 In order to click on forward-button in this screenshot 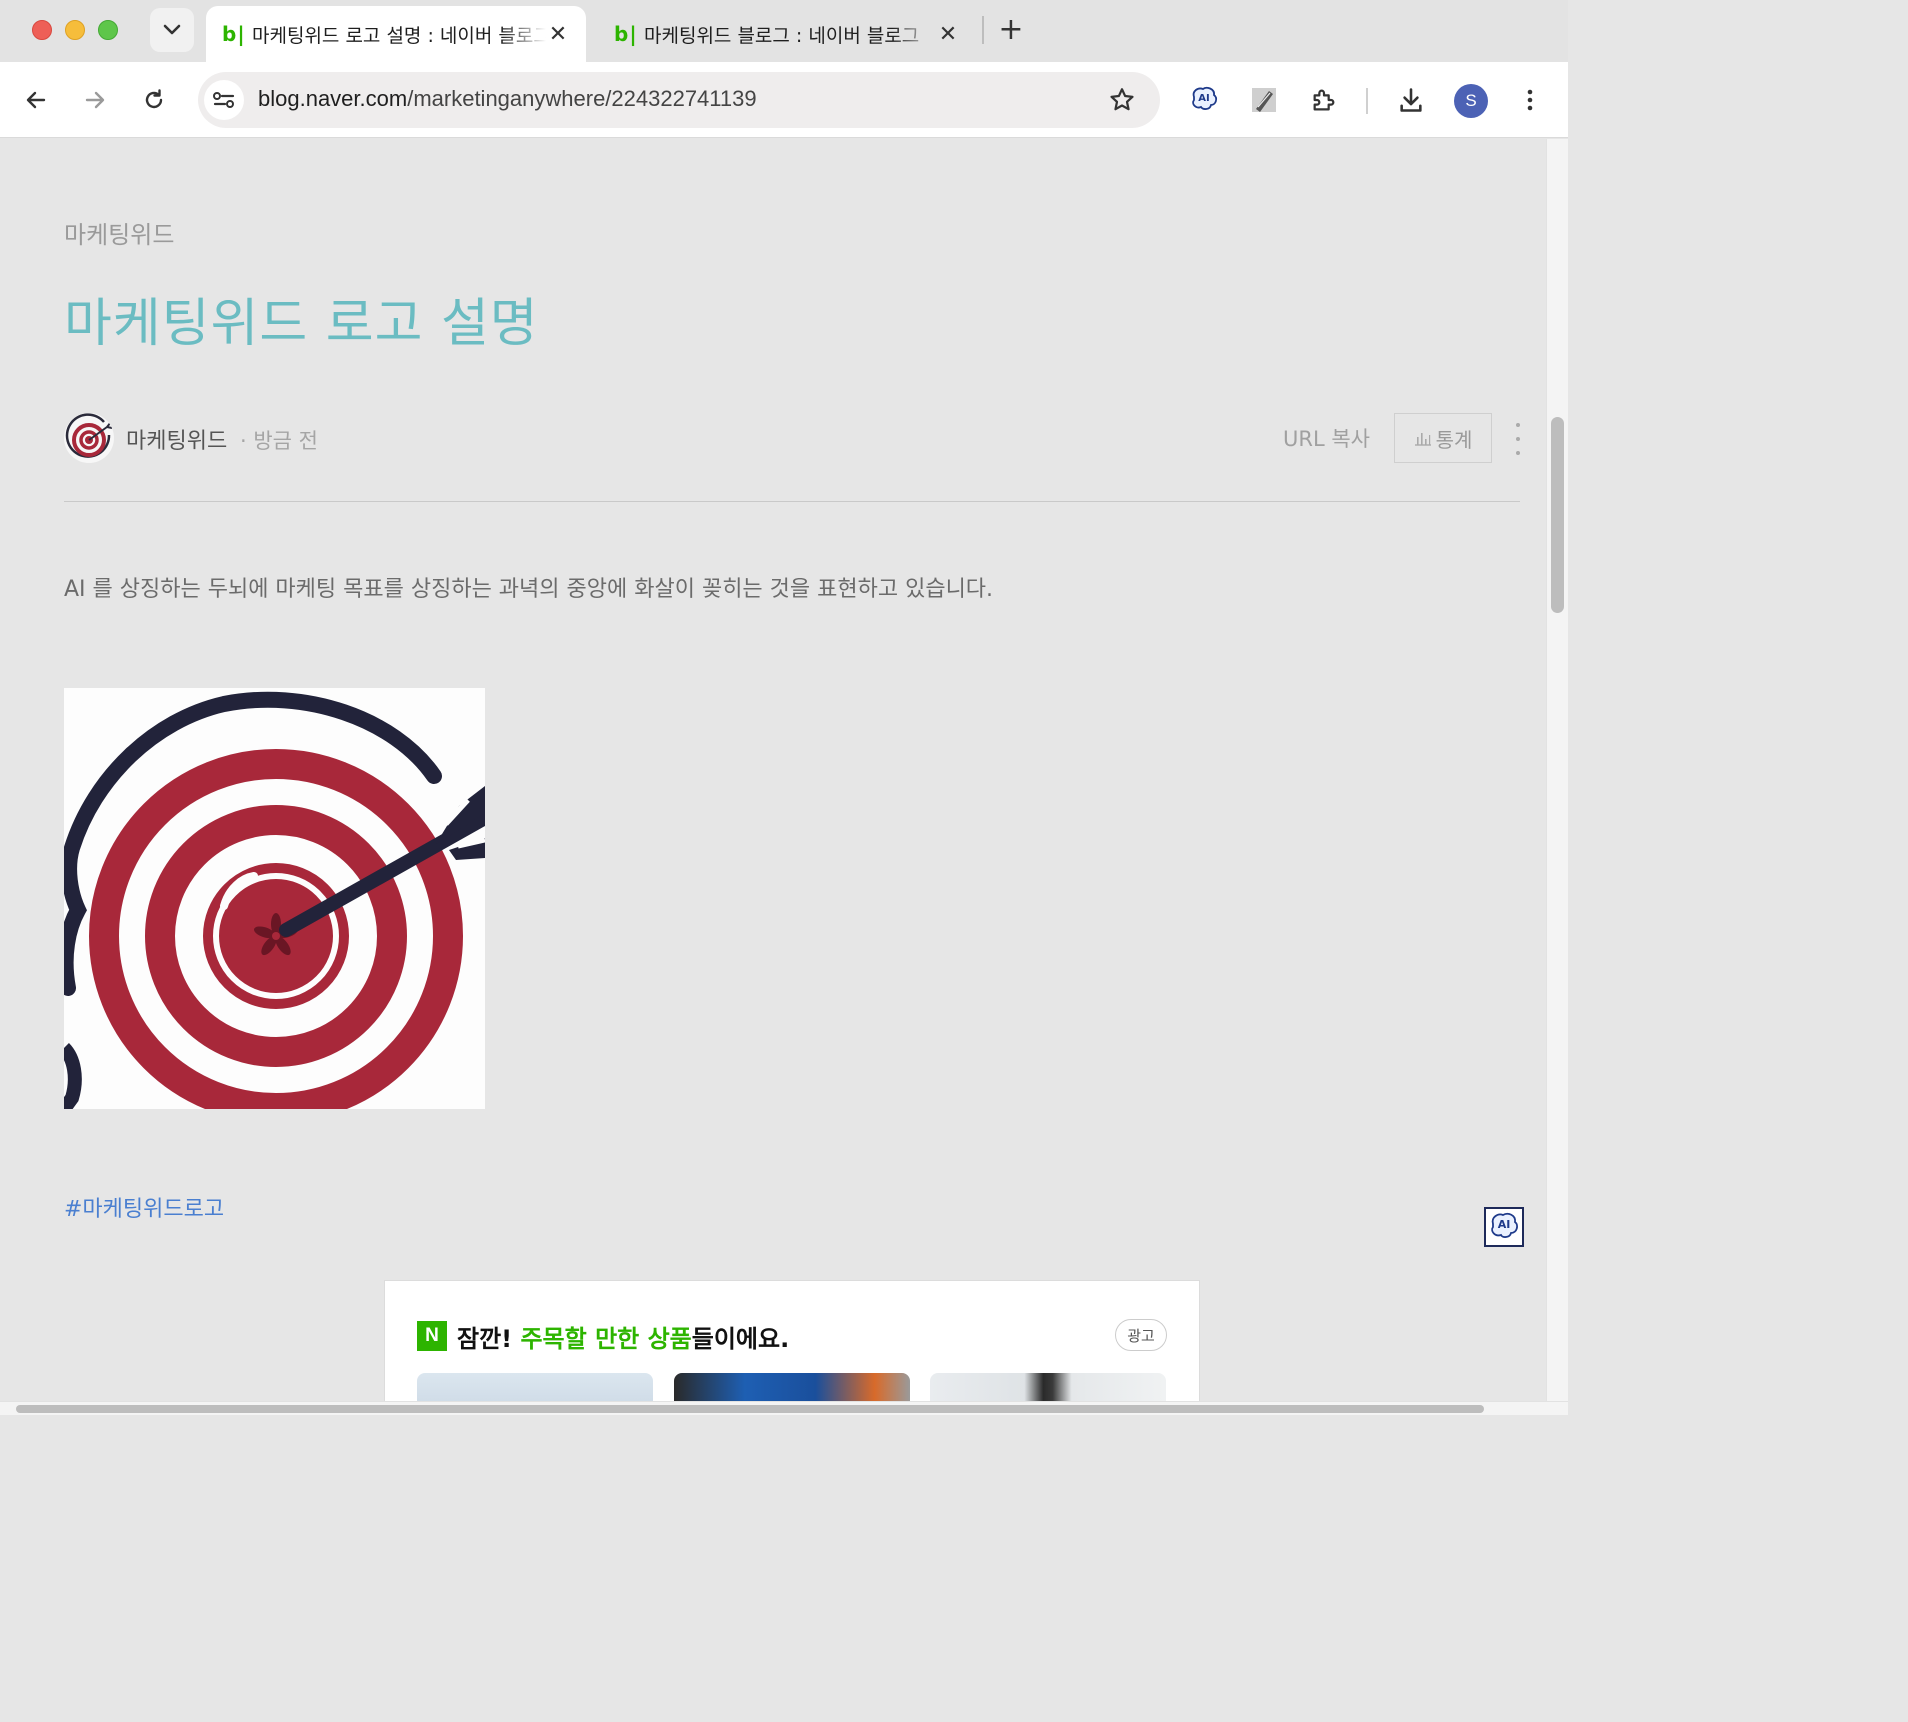, I will do `click(95, 100)`.